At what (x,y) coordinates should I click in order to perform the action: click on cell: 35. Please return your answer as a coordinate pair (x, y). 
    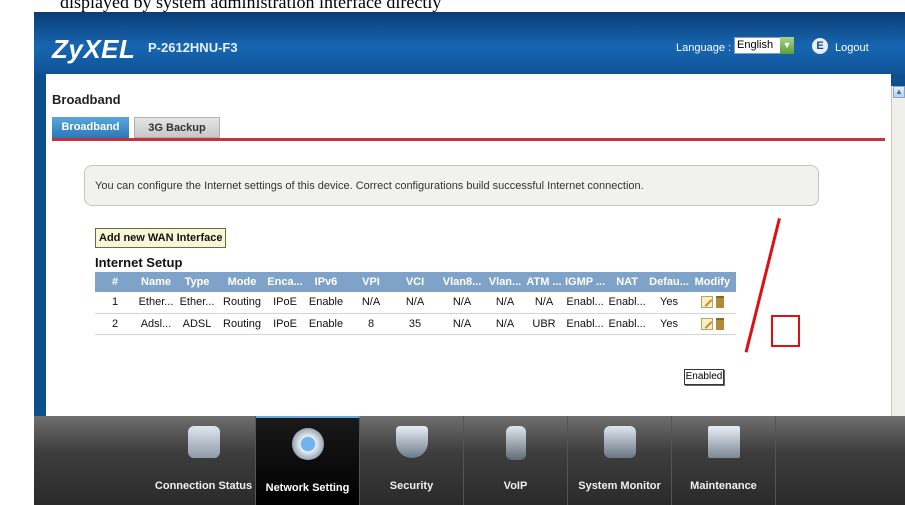
    Looking at the image, I should click on (415, 324).